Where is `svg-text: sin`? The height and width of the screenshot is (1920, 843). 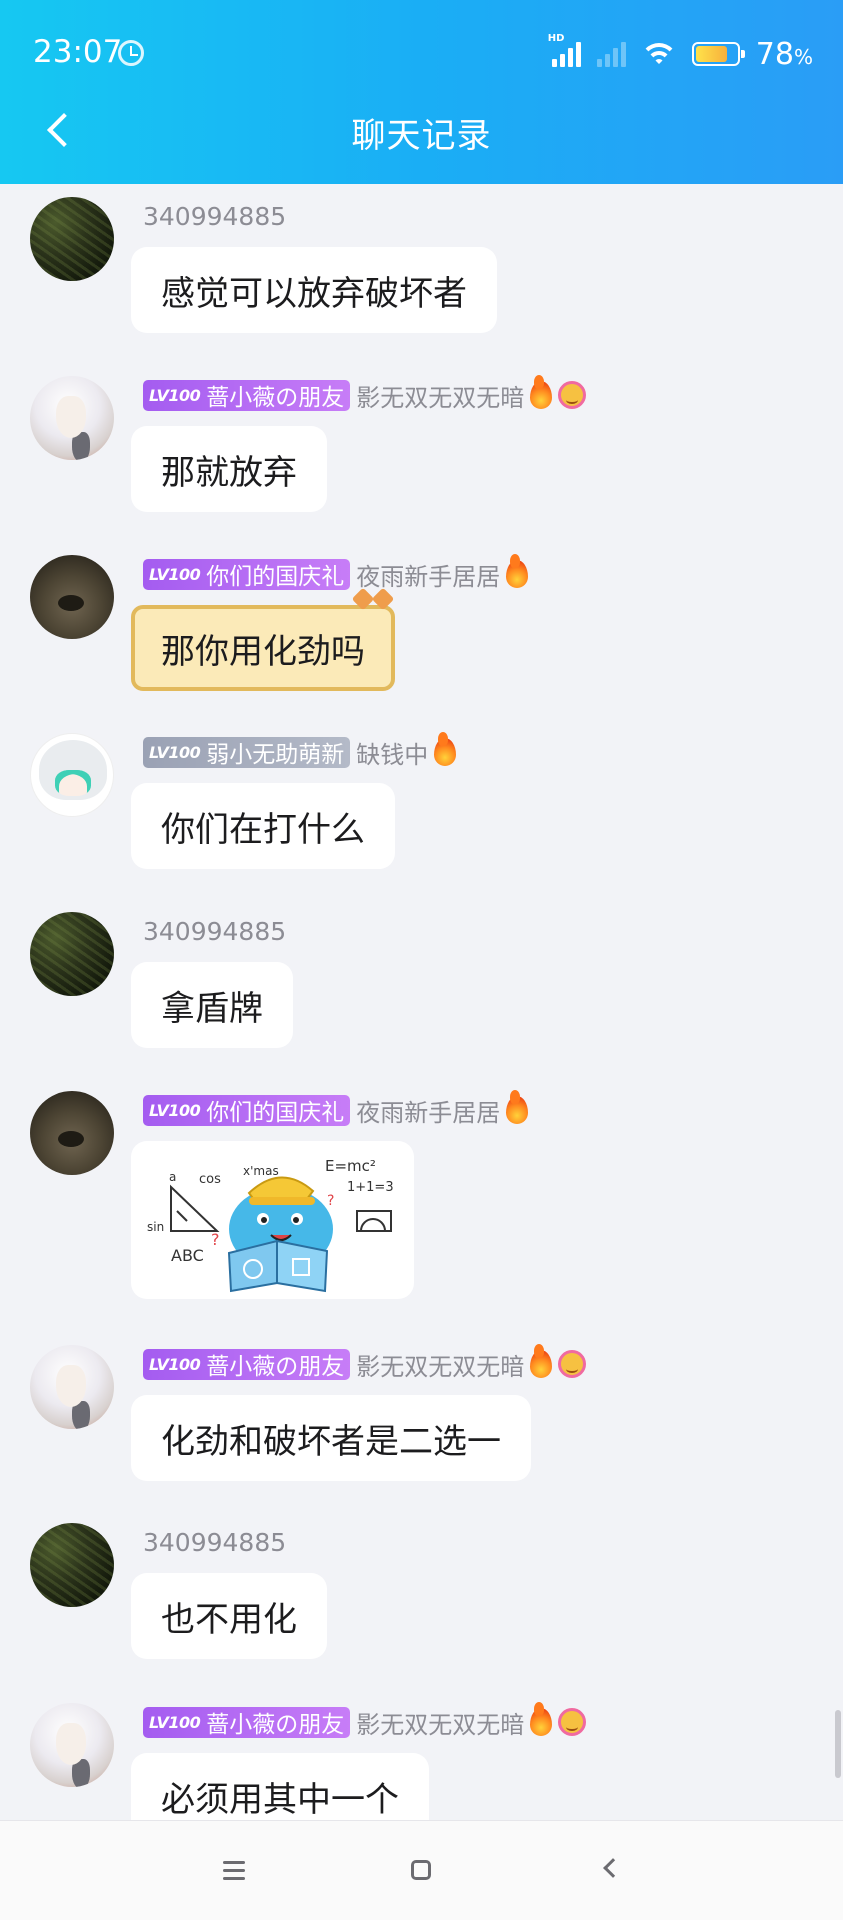
svg-text: sin is located at coordinates (155, 1227).